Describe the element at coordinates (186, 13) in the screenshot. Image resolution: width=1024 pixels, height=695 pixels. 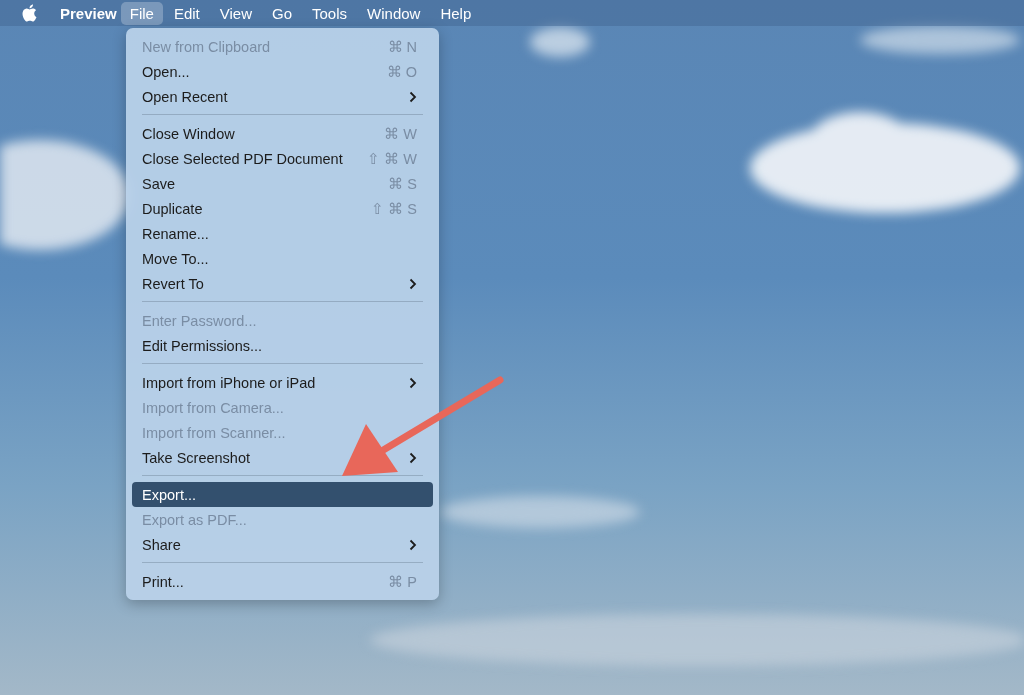
I see `menu-bar-item: Edit` at that location.